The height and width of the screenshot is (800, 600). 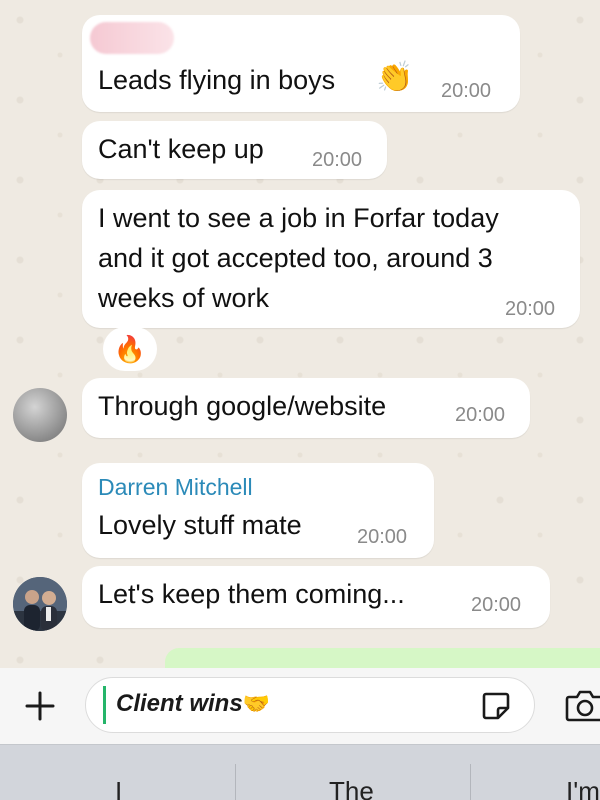 I want to click on sticker-button, so click(x=496, y=706).